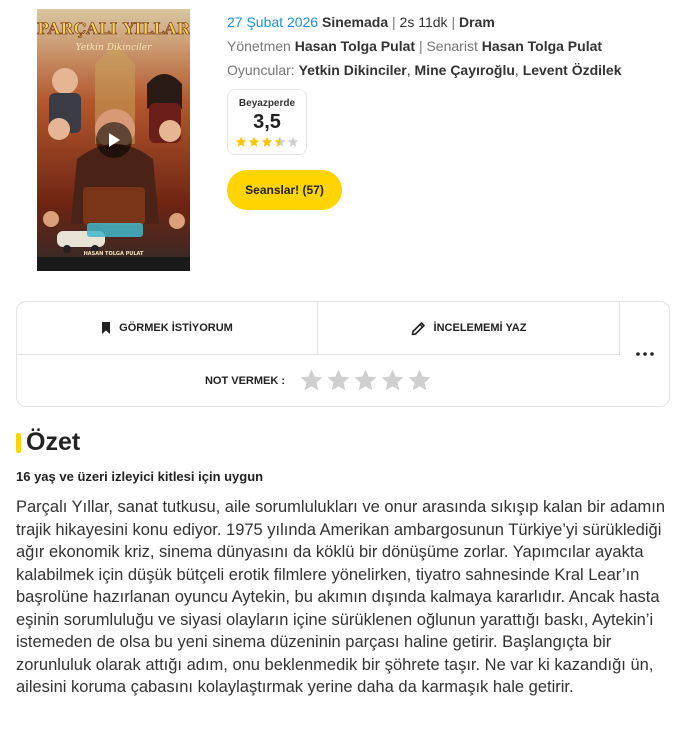 This screenshot has width=687, height=743. I want to click on release-status: Sinemada, so click(355, 22).